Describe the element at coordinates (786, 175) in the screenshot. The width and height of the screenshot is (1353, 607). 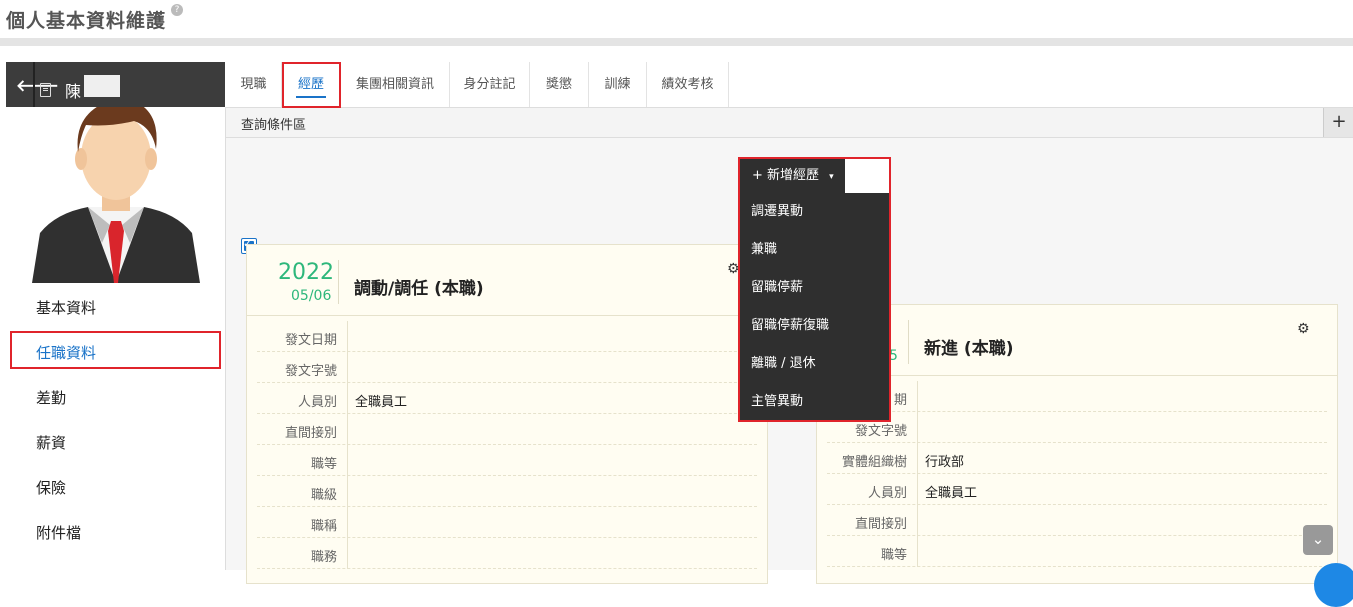
I see `add-history-label: + 新增經歷` at that location.